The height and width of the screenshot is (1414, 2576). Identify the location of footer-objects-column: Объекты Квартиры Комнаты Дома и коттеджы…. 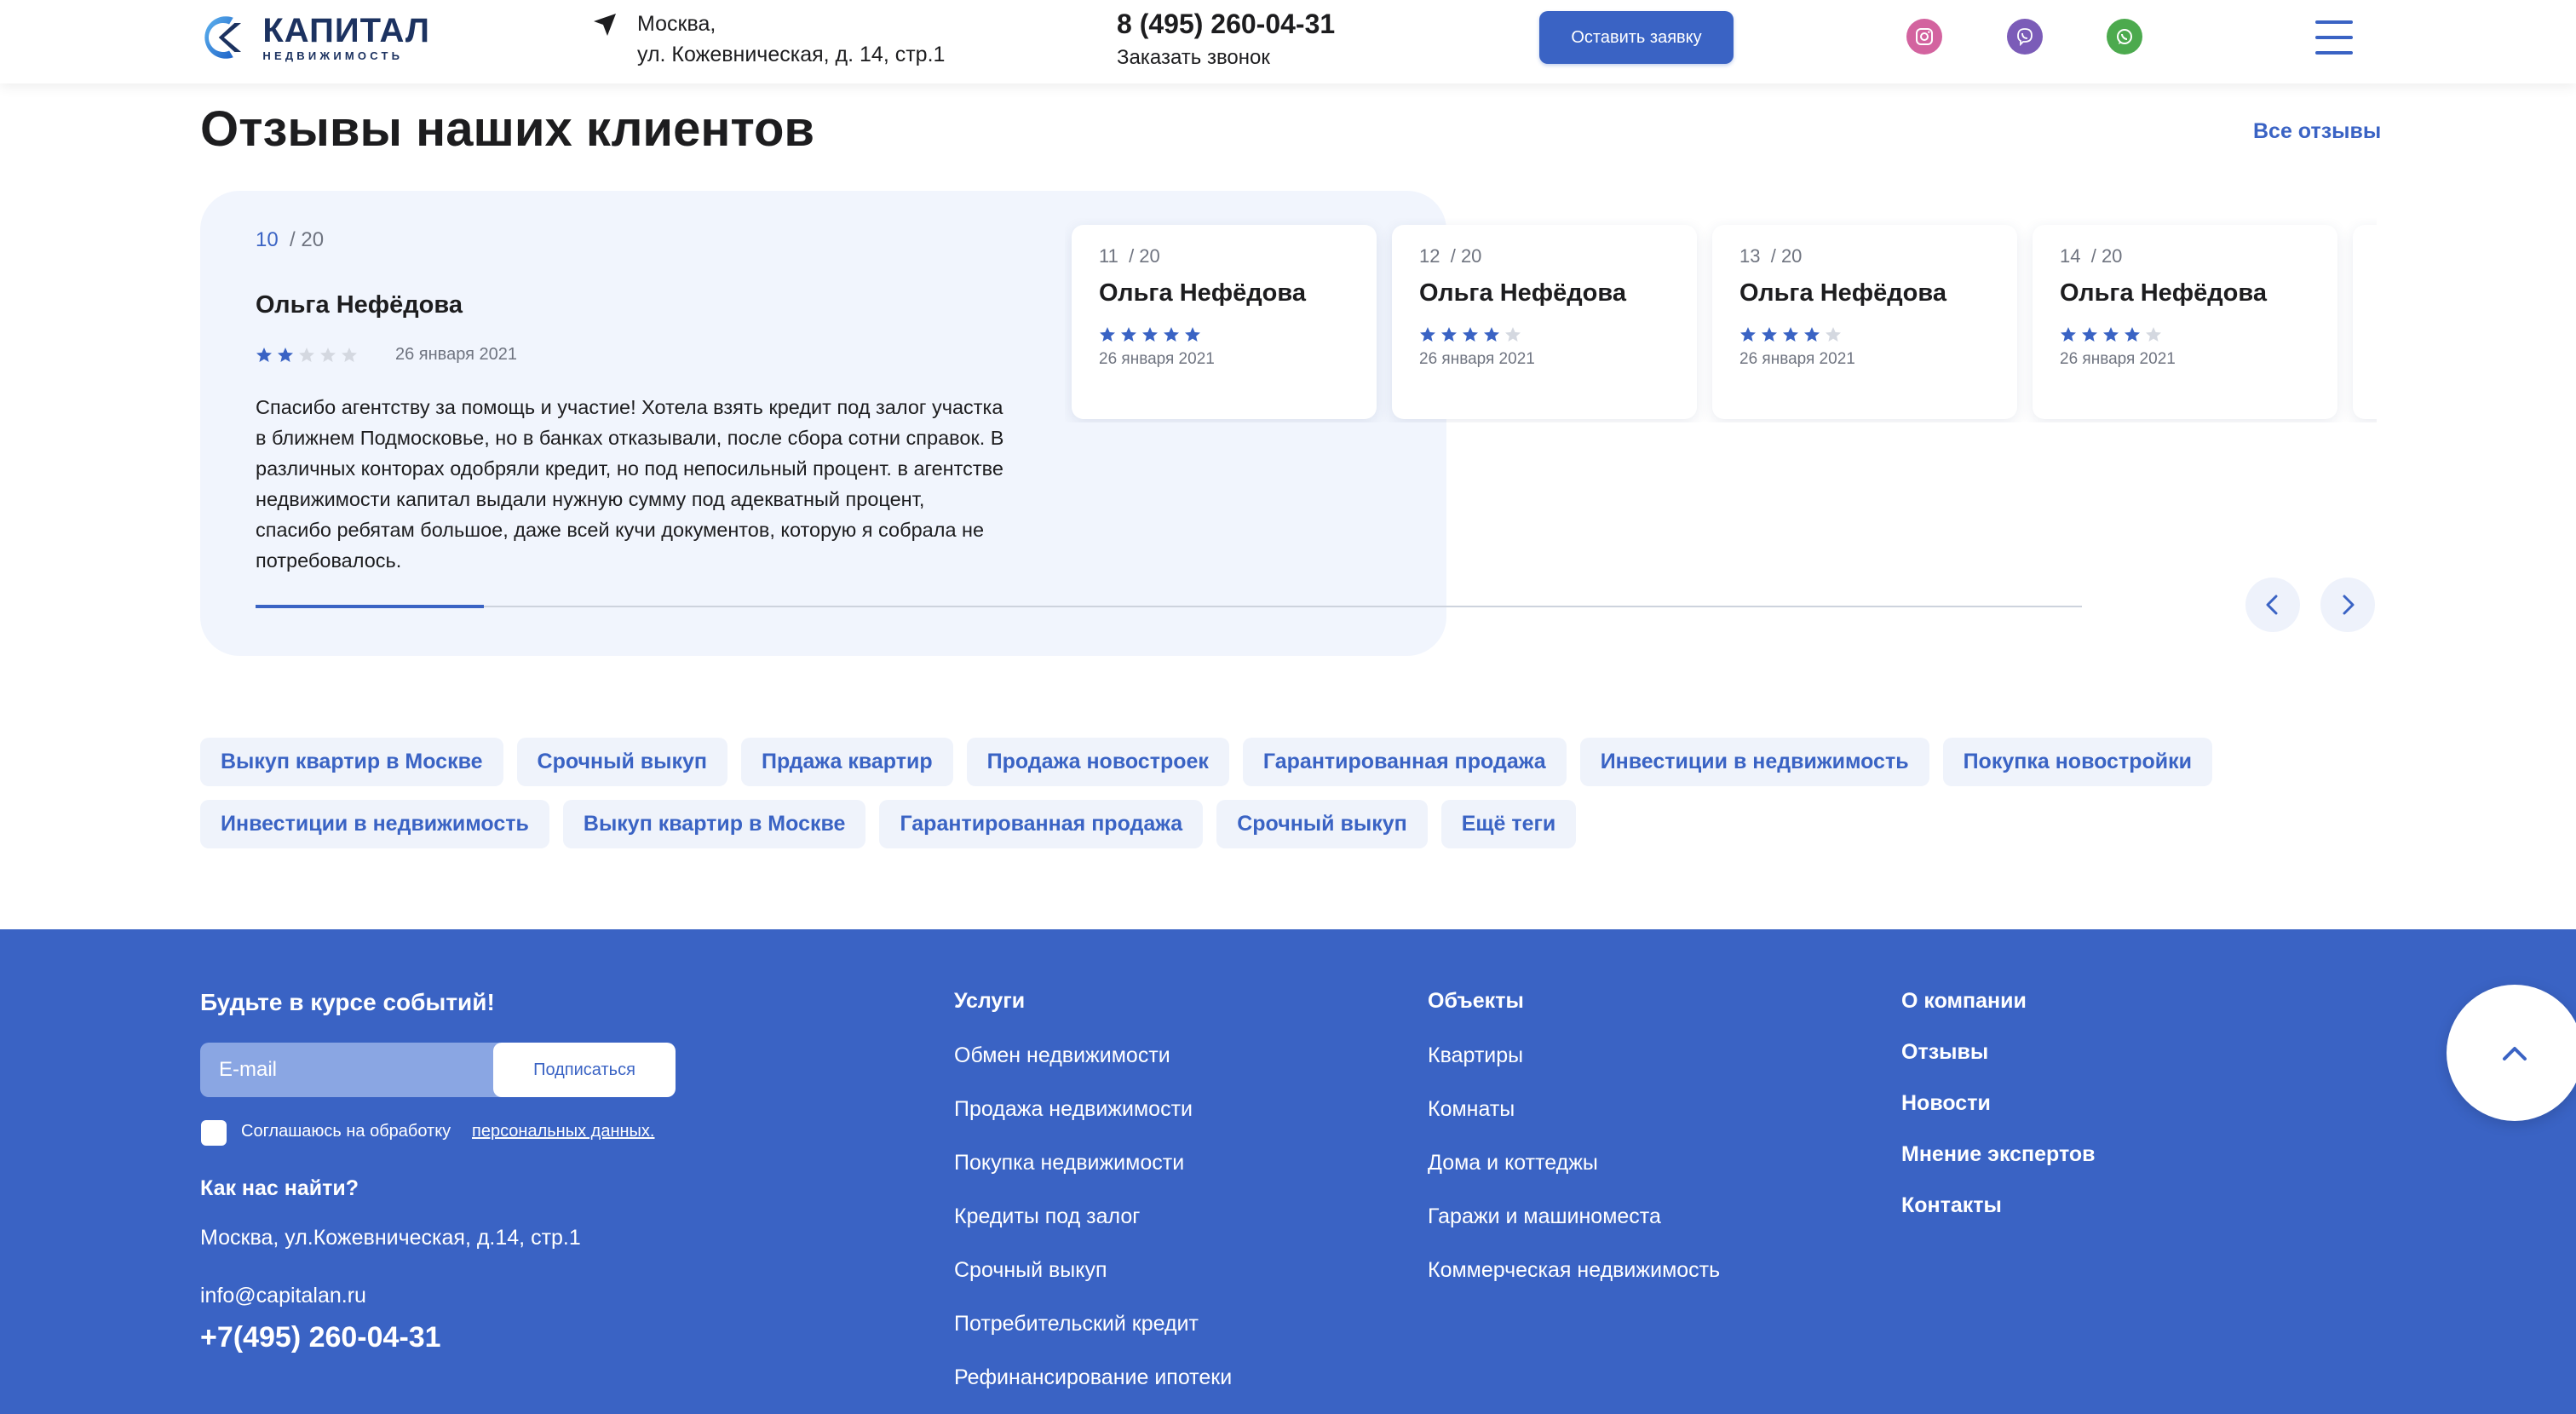
(1574, 1150).